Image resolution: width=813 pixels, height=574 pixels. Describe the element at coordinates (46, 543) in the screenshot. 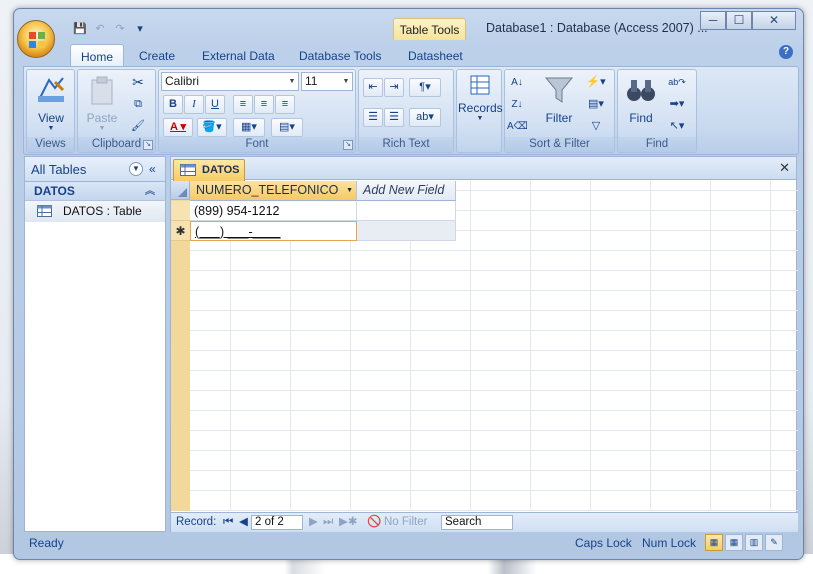

I see `status-ready: Ready` at that location.